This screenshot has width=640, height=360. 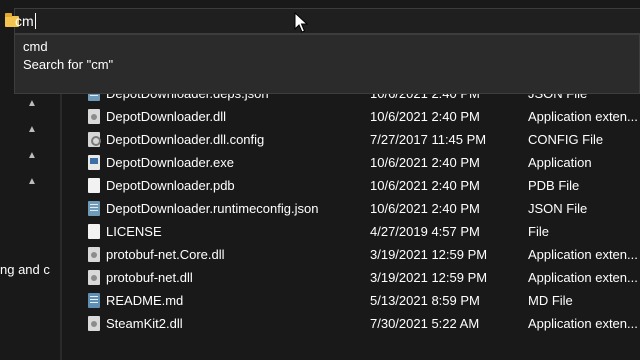 What do you see at coordinates (24, 21) in the screenshot?
I see `address-input-text: cm` at bounding box center [24, 21].